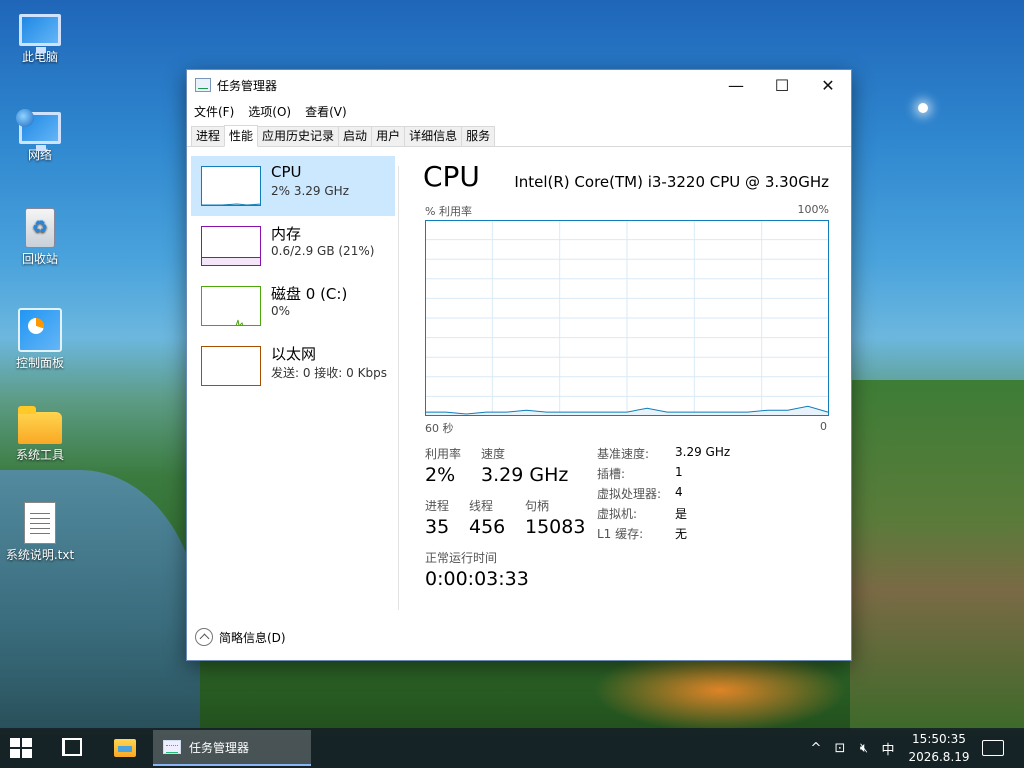 This screenshot has height=768, width=1024. I want to click on desktop-icon-recycle-bin: 回收站, so click(40, 237).